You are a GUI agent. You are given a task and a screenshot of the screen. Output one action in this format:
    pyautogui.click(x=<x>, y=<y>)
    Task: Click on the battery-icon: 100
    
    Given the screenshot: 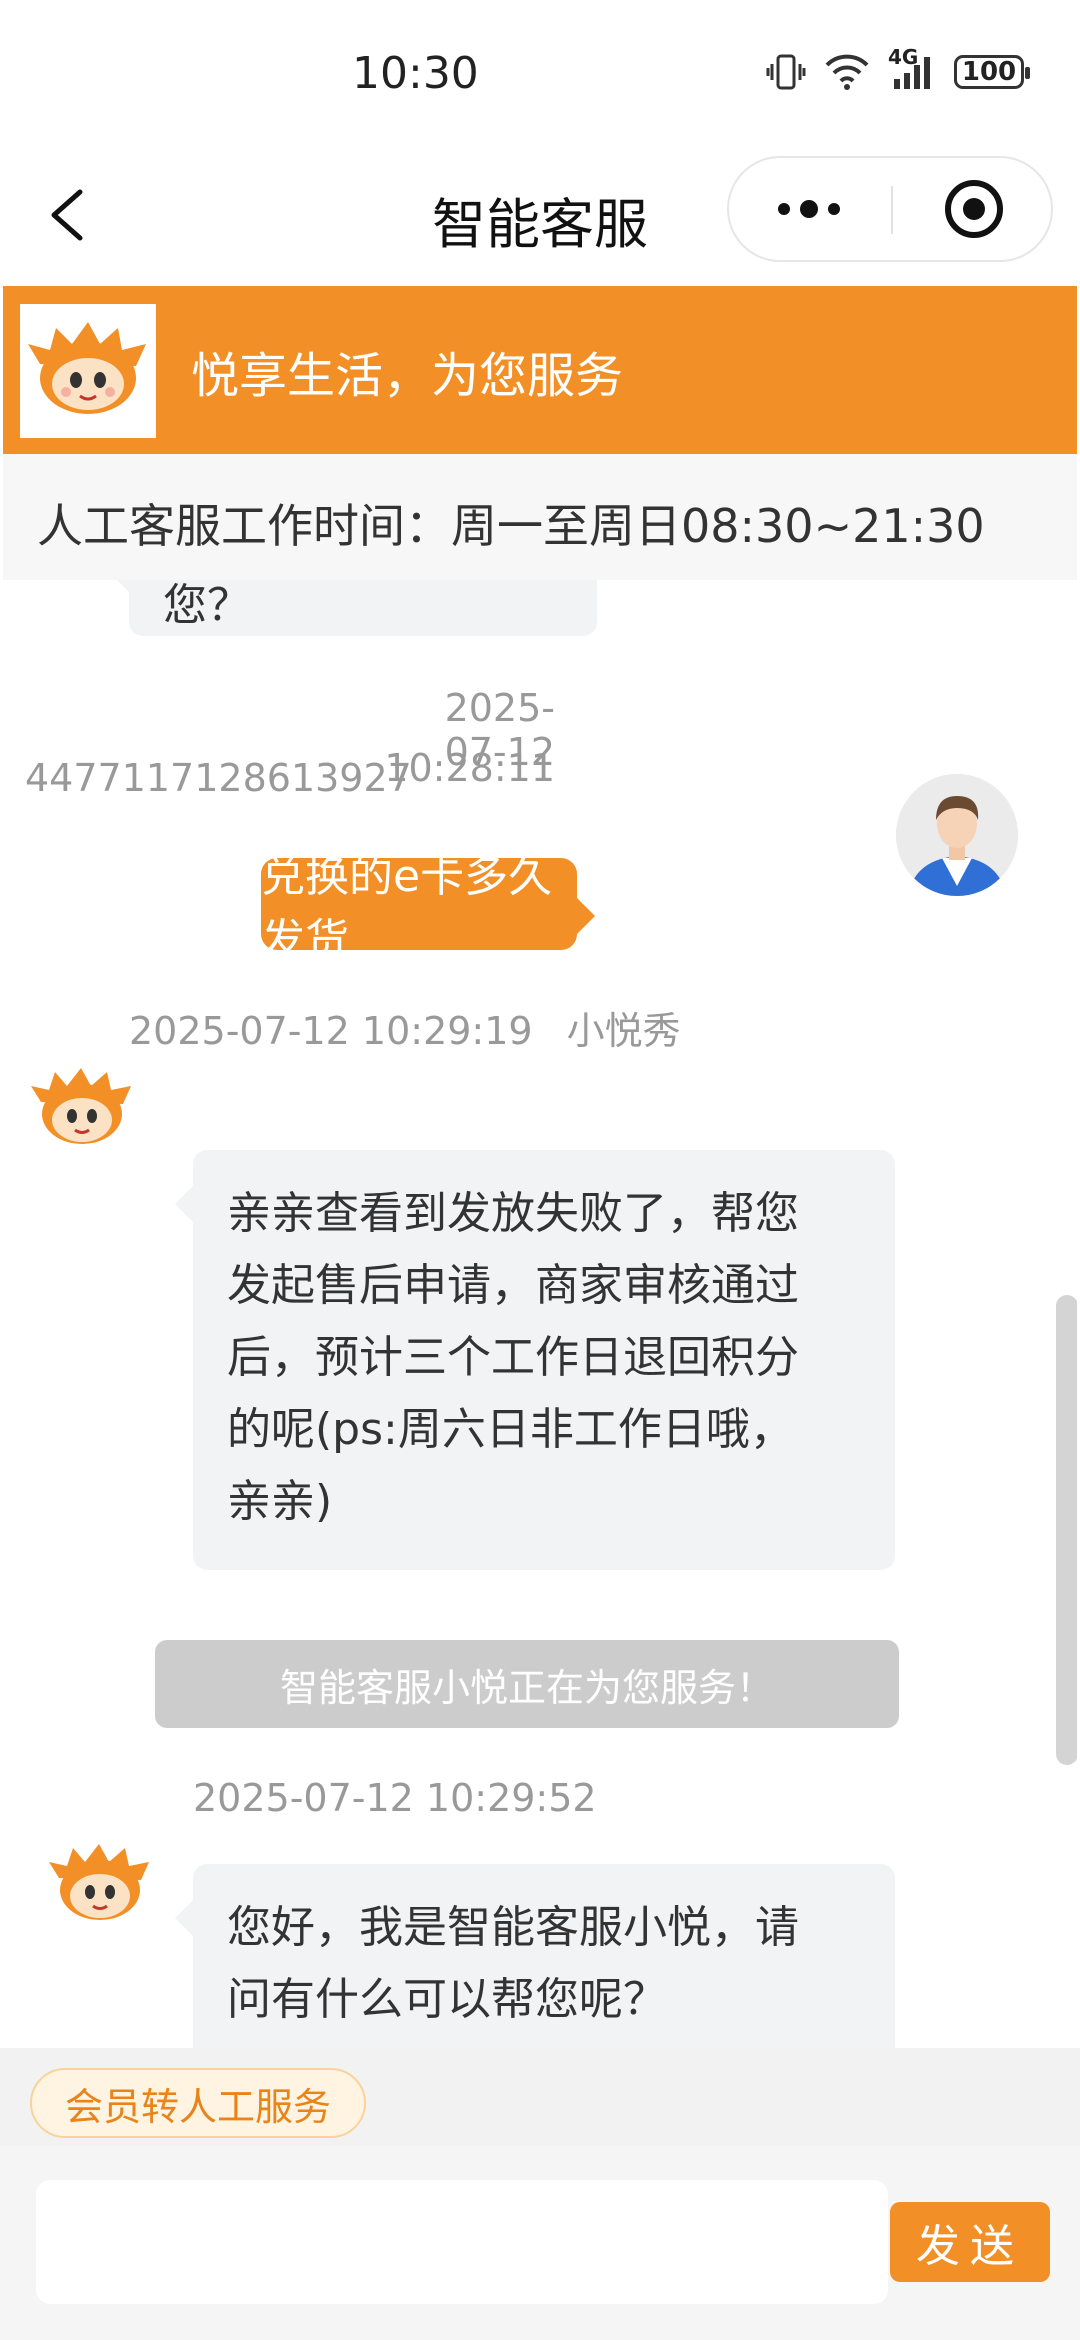 What is the action you would take?
    pyautogui.click(x=992, y=72)
    